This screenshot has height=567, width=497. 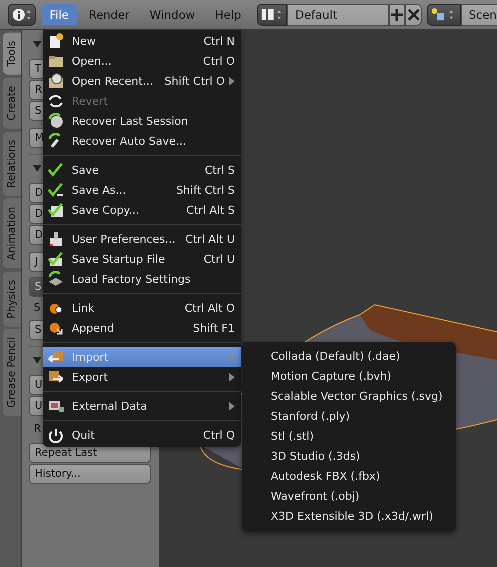 What do you see at coordinates (349, 496) in the screenshot?
I see `menu-item: Wavefront (.obj)` at bounding box center [349, 496].